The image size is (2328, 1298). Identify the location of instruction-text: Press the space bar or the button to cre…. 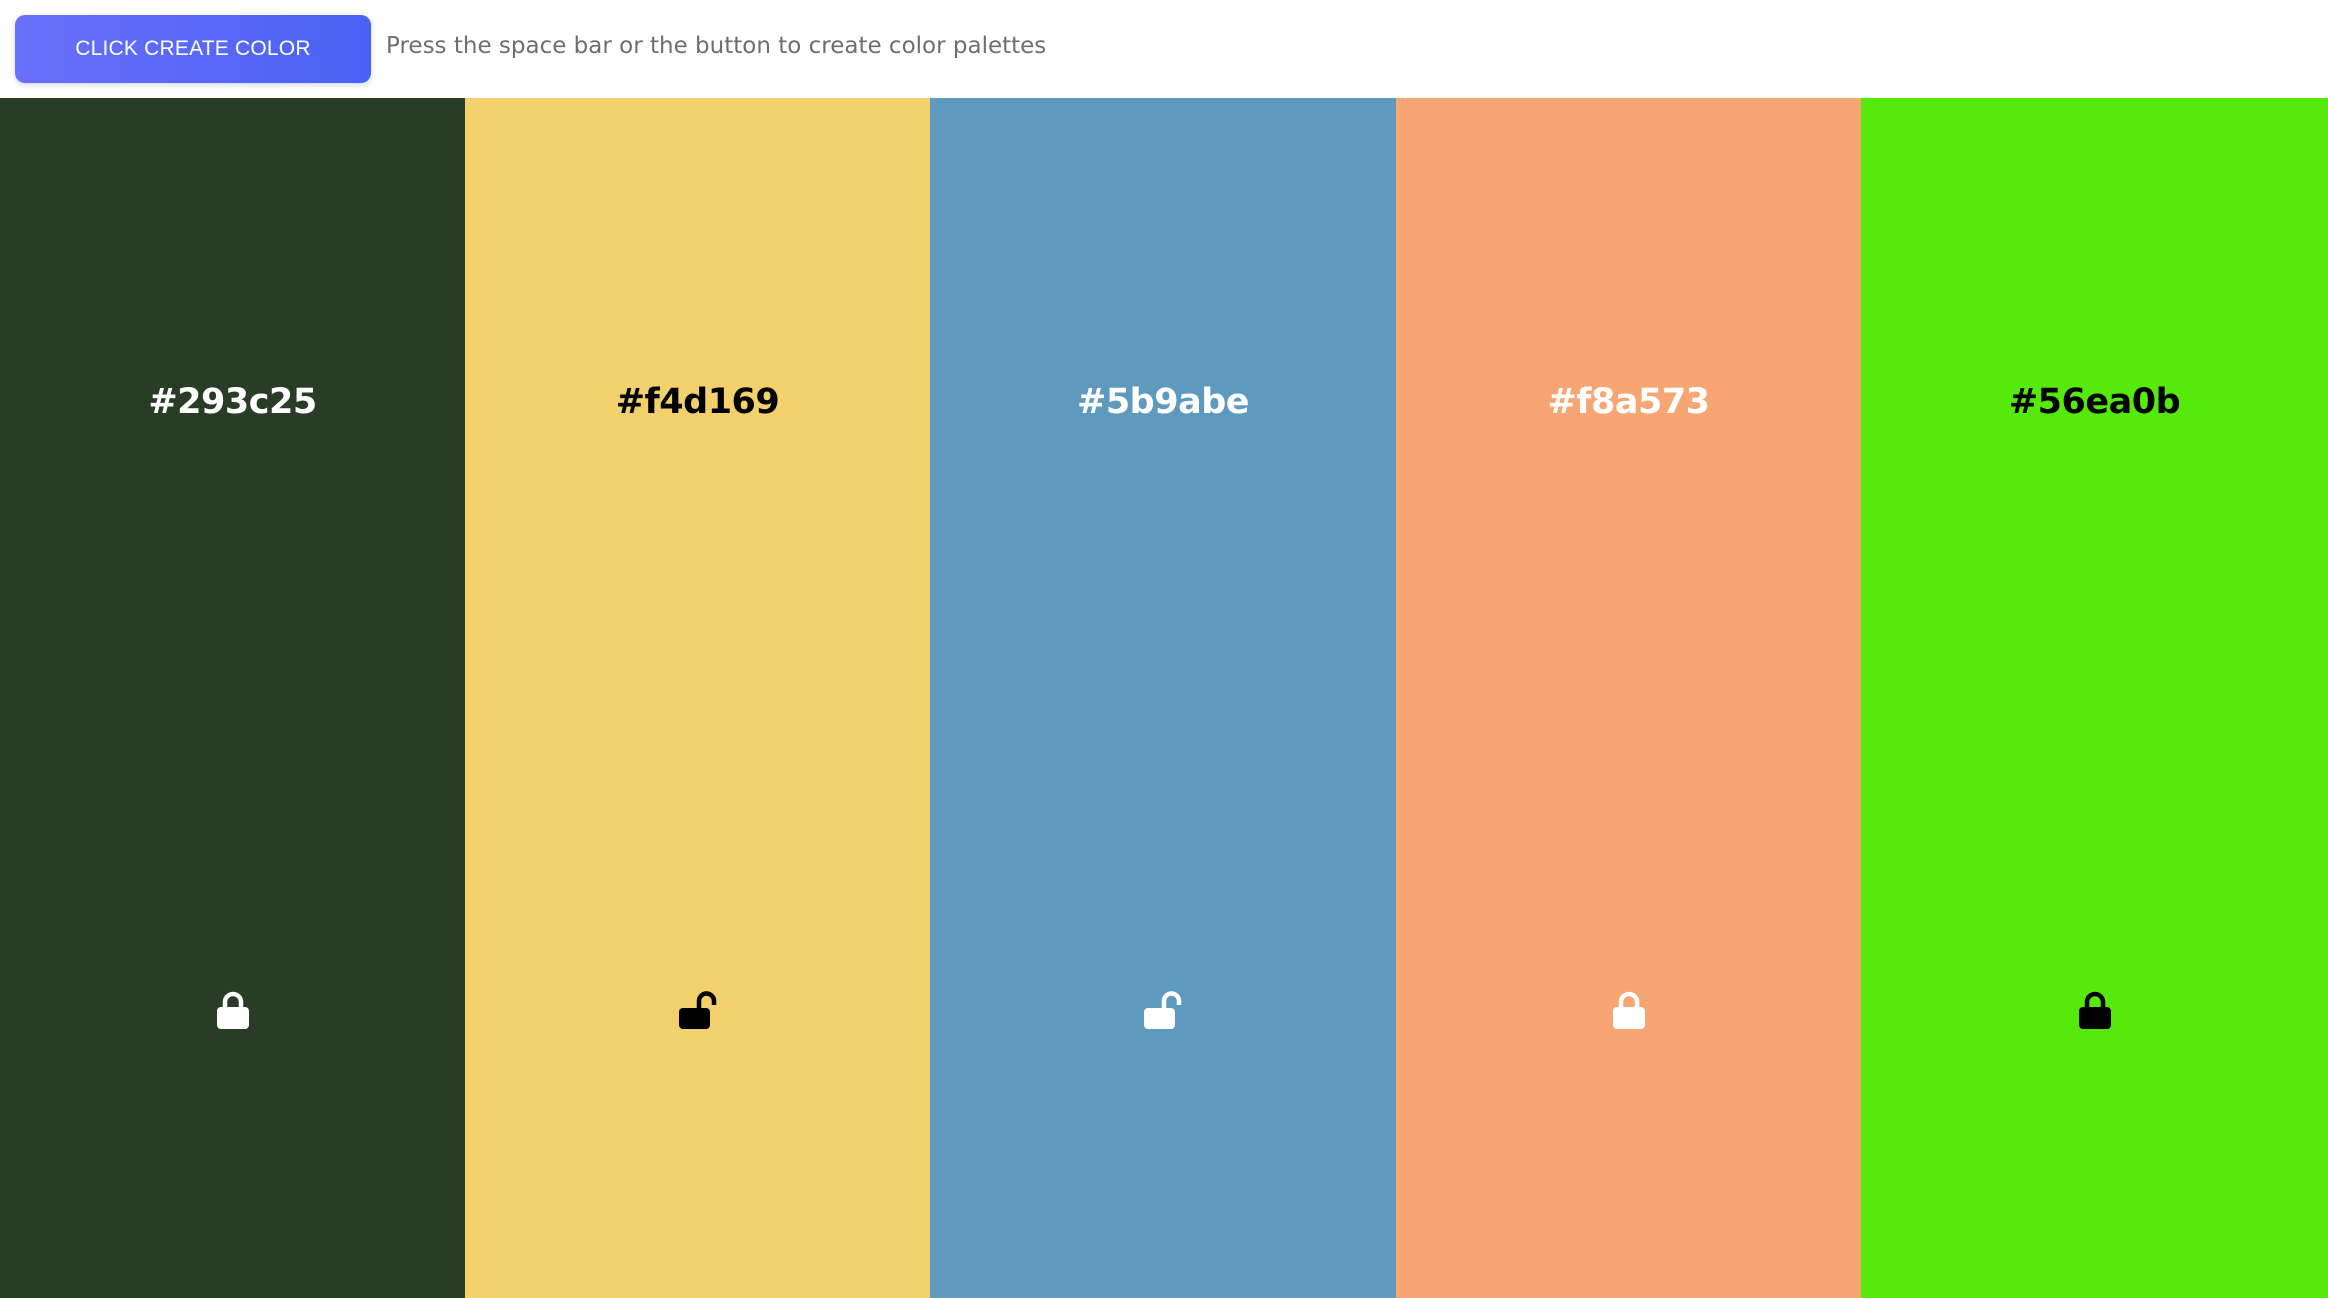
(716, 46).